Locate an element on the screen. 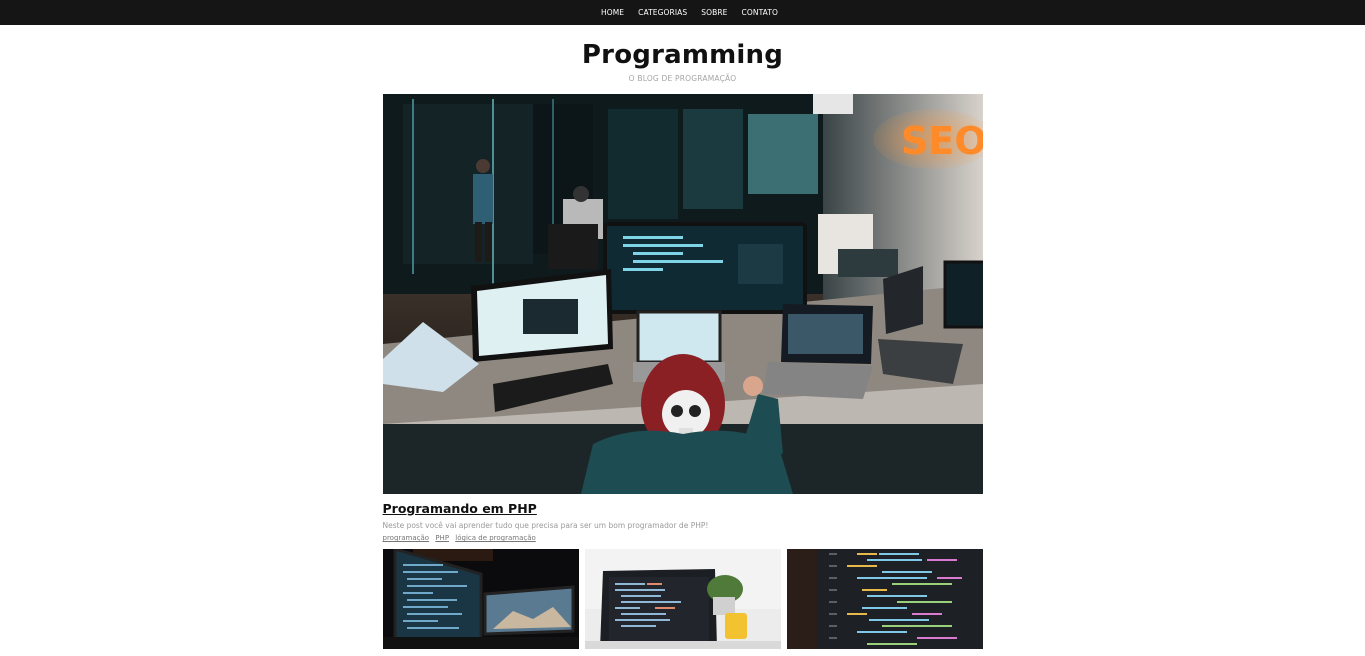 The height and width of the screenshot is (656, 1365). tag-link-php: PHP is located at coordinates (442, 538).